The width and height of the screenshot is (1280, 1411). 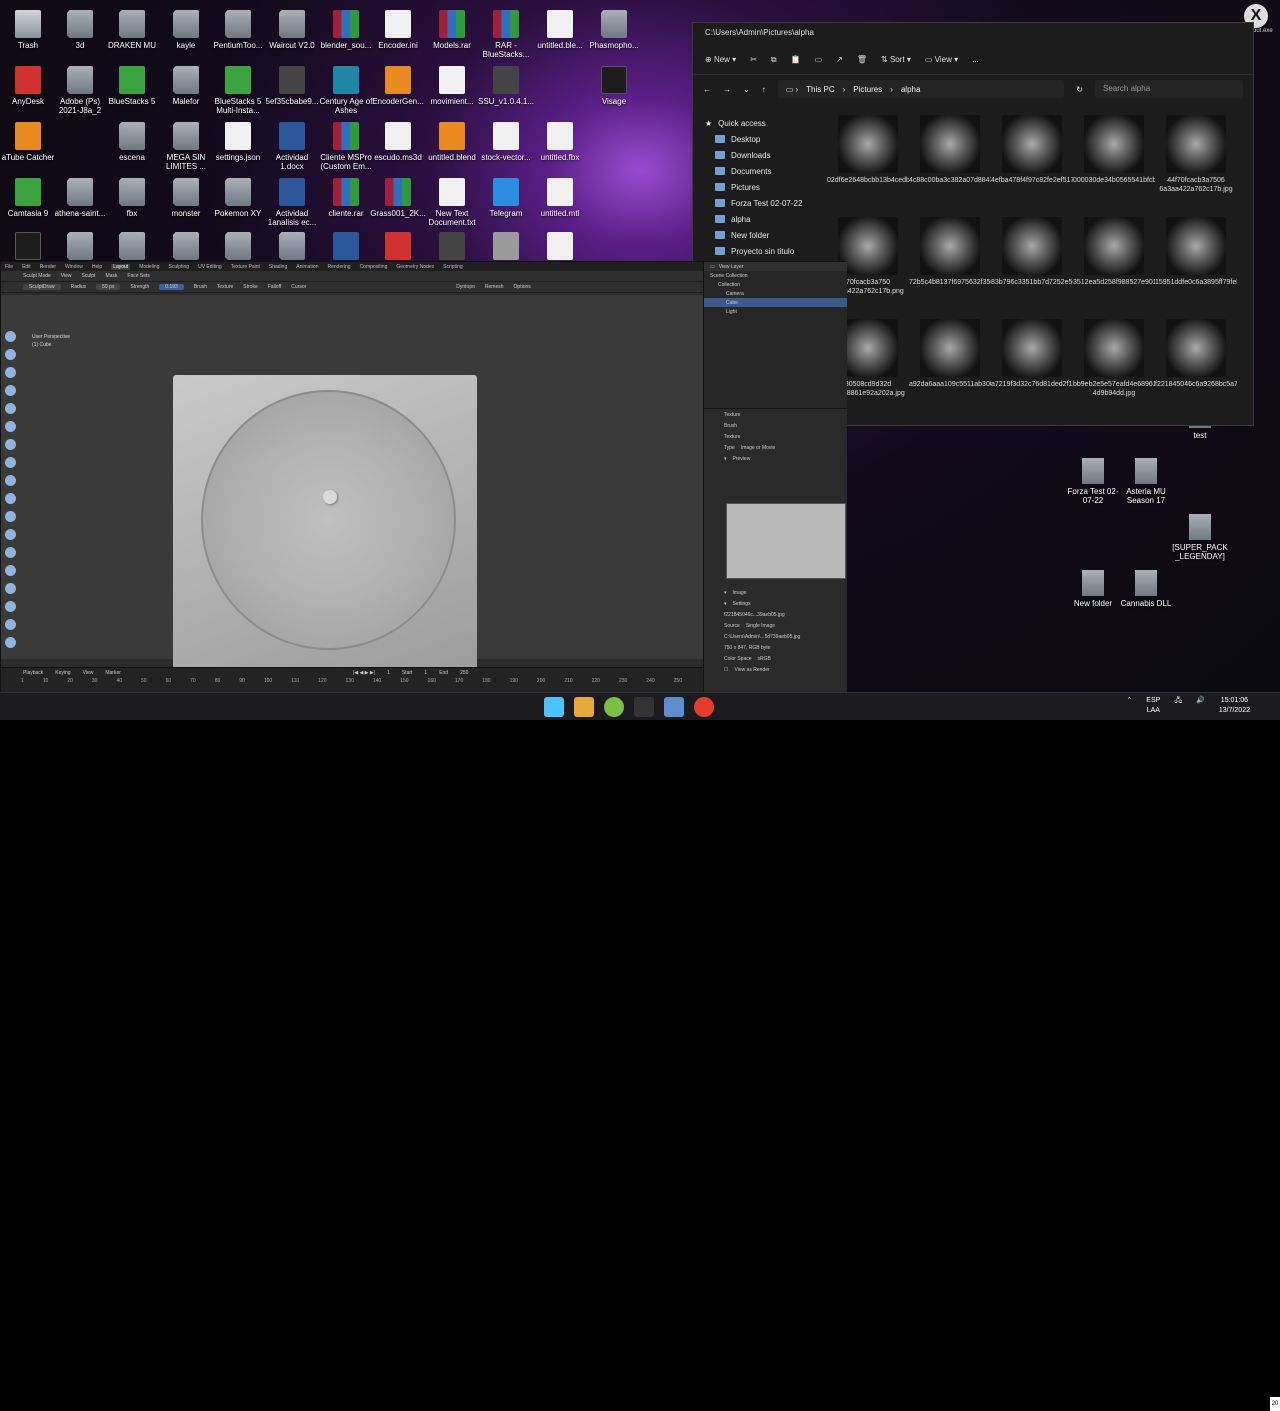 What do you see at coordinates (1146, 488) in the screenshot?
I see `desktop-folder: Asteria MU Season 17` at bounding box center [1146, 488].